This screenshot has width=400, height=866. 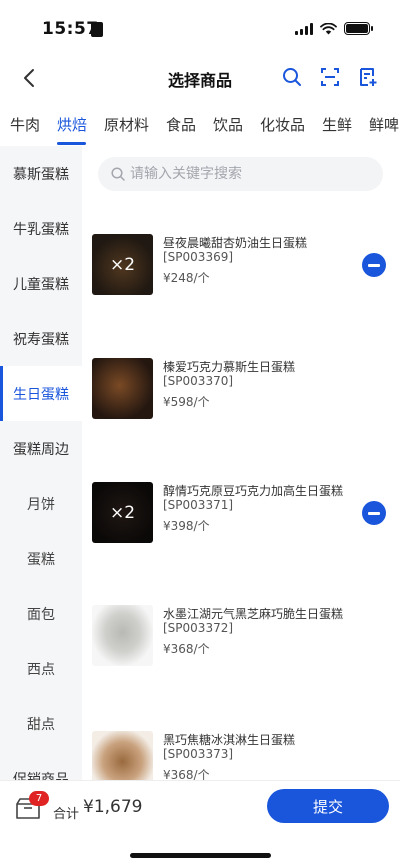 What do you see at coordinates (41, 668) in the screenshot?
I see `sidebar-item: 西点` at bounding box center [41, 668].